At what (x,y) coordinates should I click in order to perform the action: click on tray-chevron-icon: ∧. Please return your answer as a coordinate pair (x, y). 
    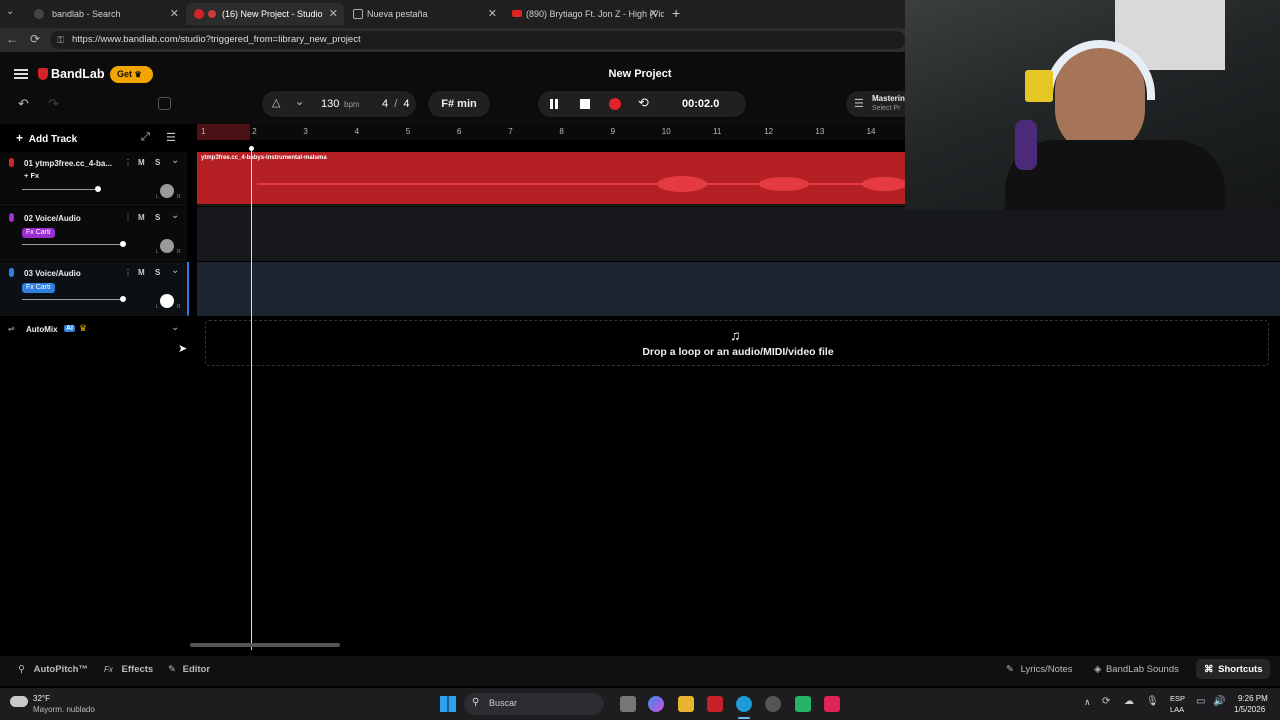
    Looking at the image, I should click on (1087, 702).